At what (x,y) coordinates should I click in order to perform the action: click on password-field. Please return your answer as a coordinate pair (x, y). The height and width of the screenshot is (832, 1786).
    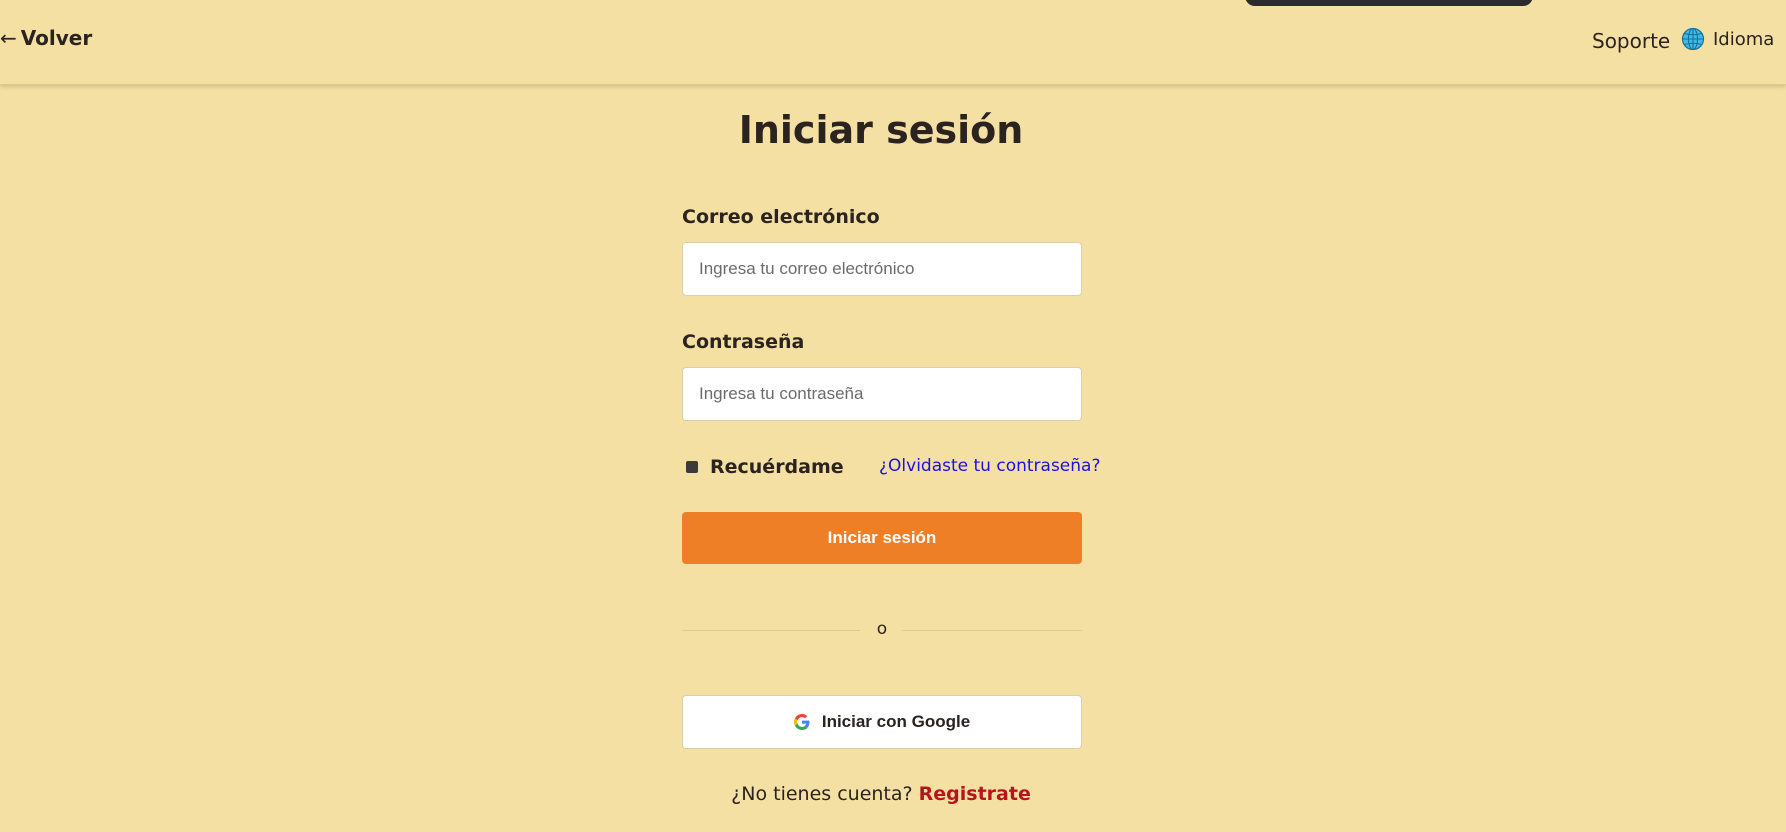
    Looking at the image, I should click on (882, 394).